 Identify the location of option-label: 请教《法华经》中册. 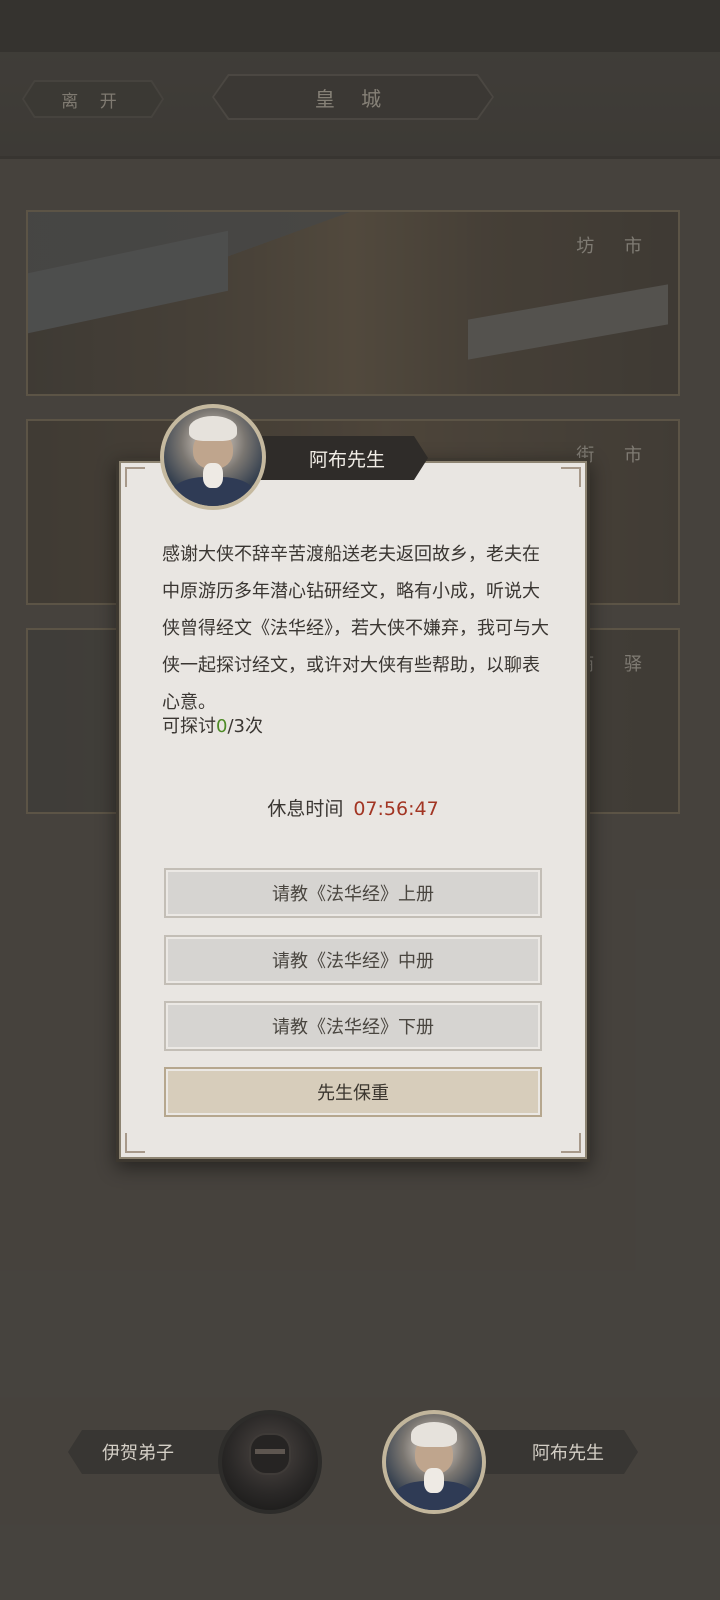
(353, 961).